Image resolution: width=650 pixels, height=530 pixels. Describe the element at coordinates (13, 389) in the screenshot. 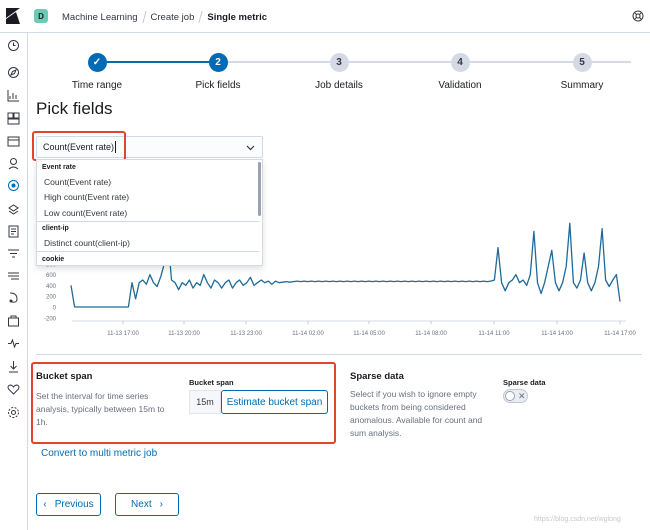

I see `heartbeat-icon` at that location.